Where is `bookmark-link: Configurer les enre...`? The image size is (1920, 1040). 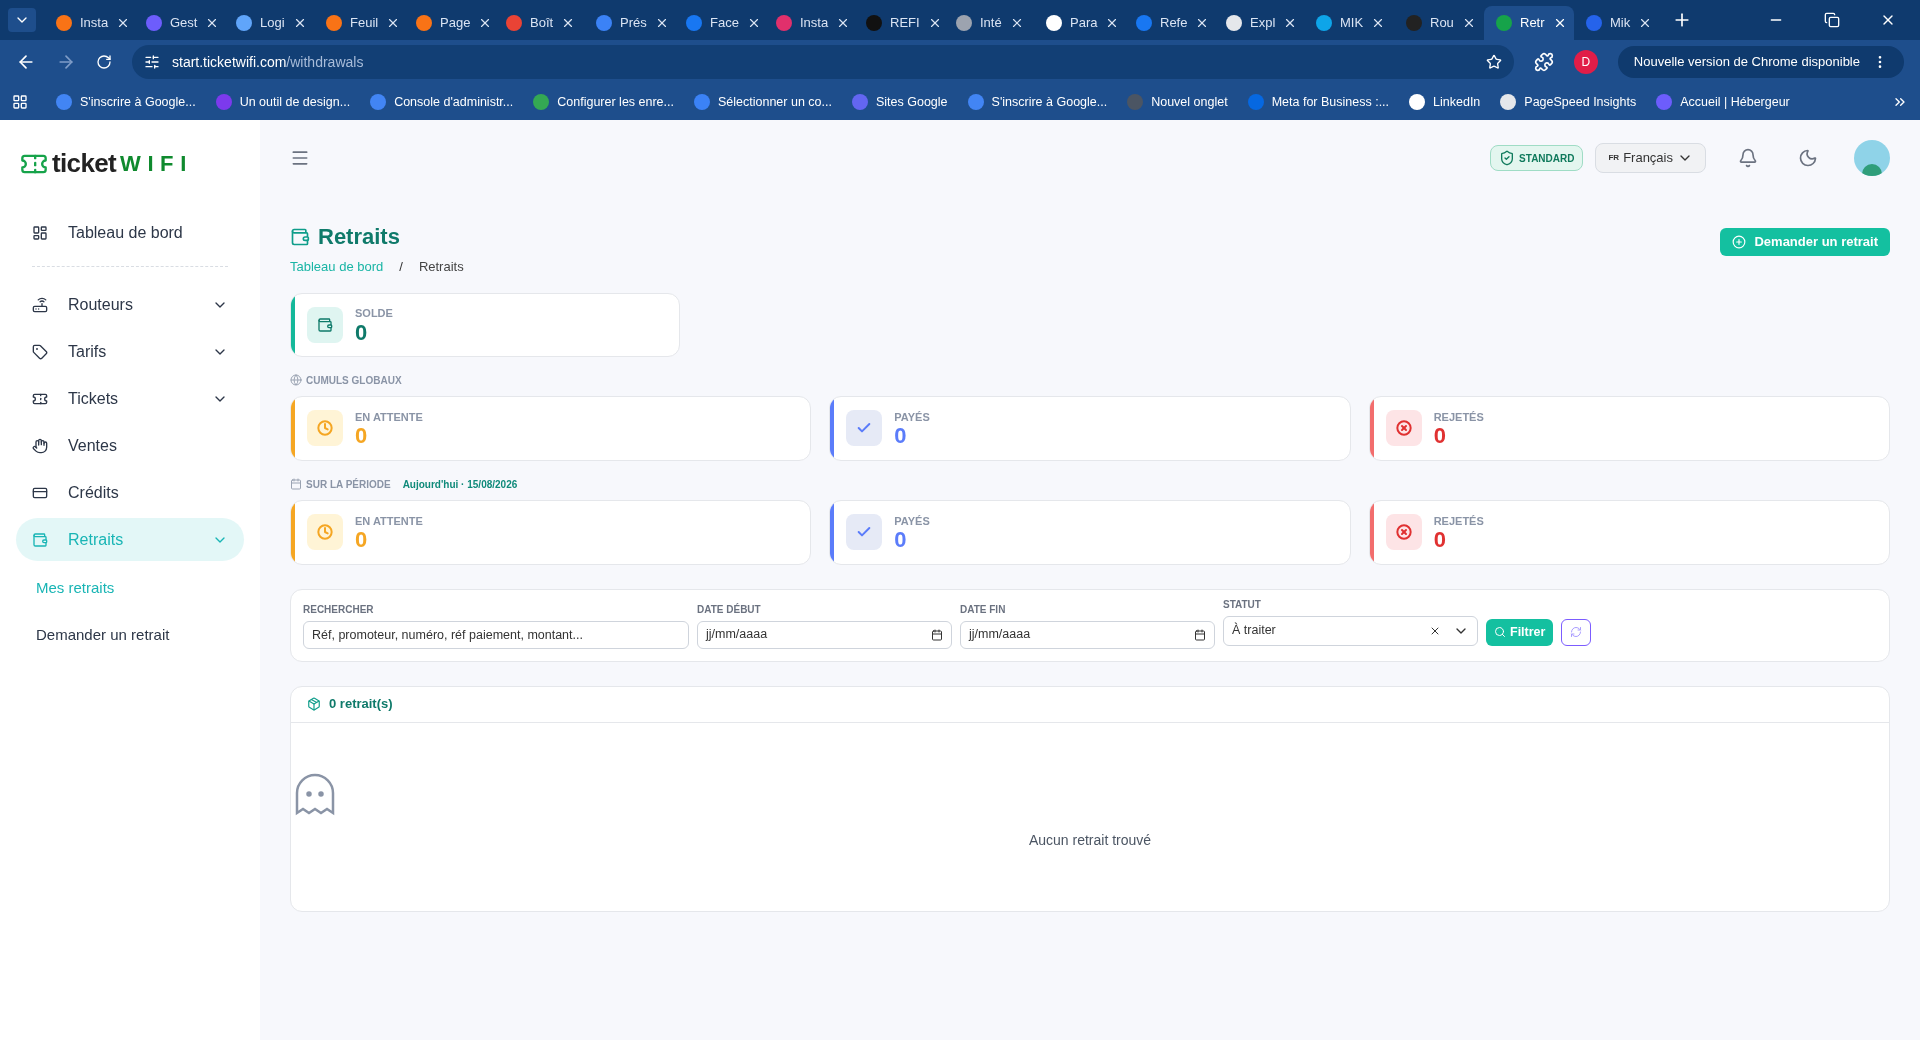 bookmark-link: Configurer les enre... is located at coordinates (615, 102).